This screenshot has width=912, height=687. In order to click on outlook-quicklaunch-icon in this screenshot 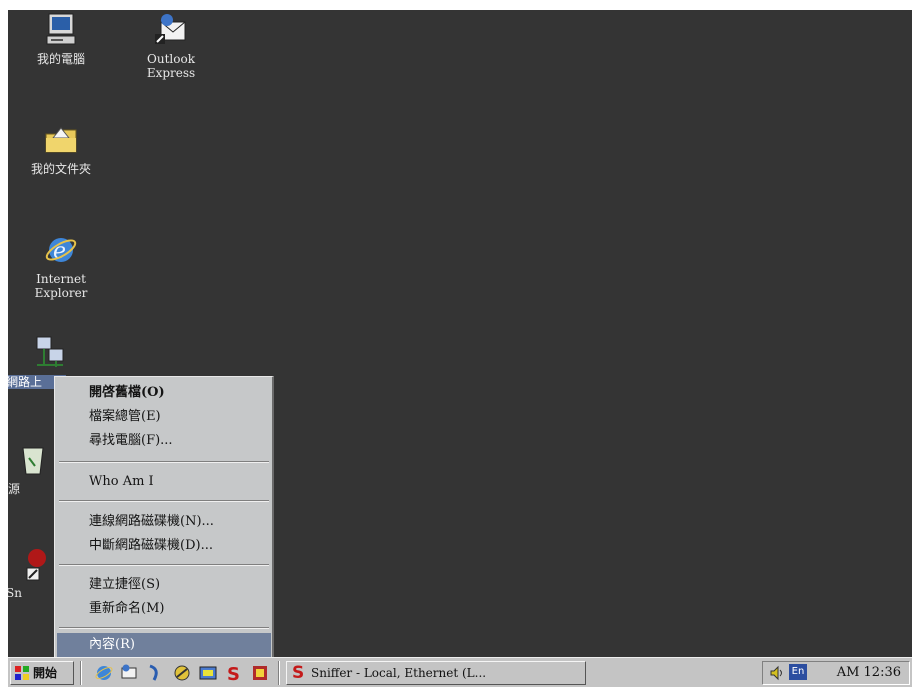, I will do `click(130, 673)`.